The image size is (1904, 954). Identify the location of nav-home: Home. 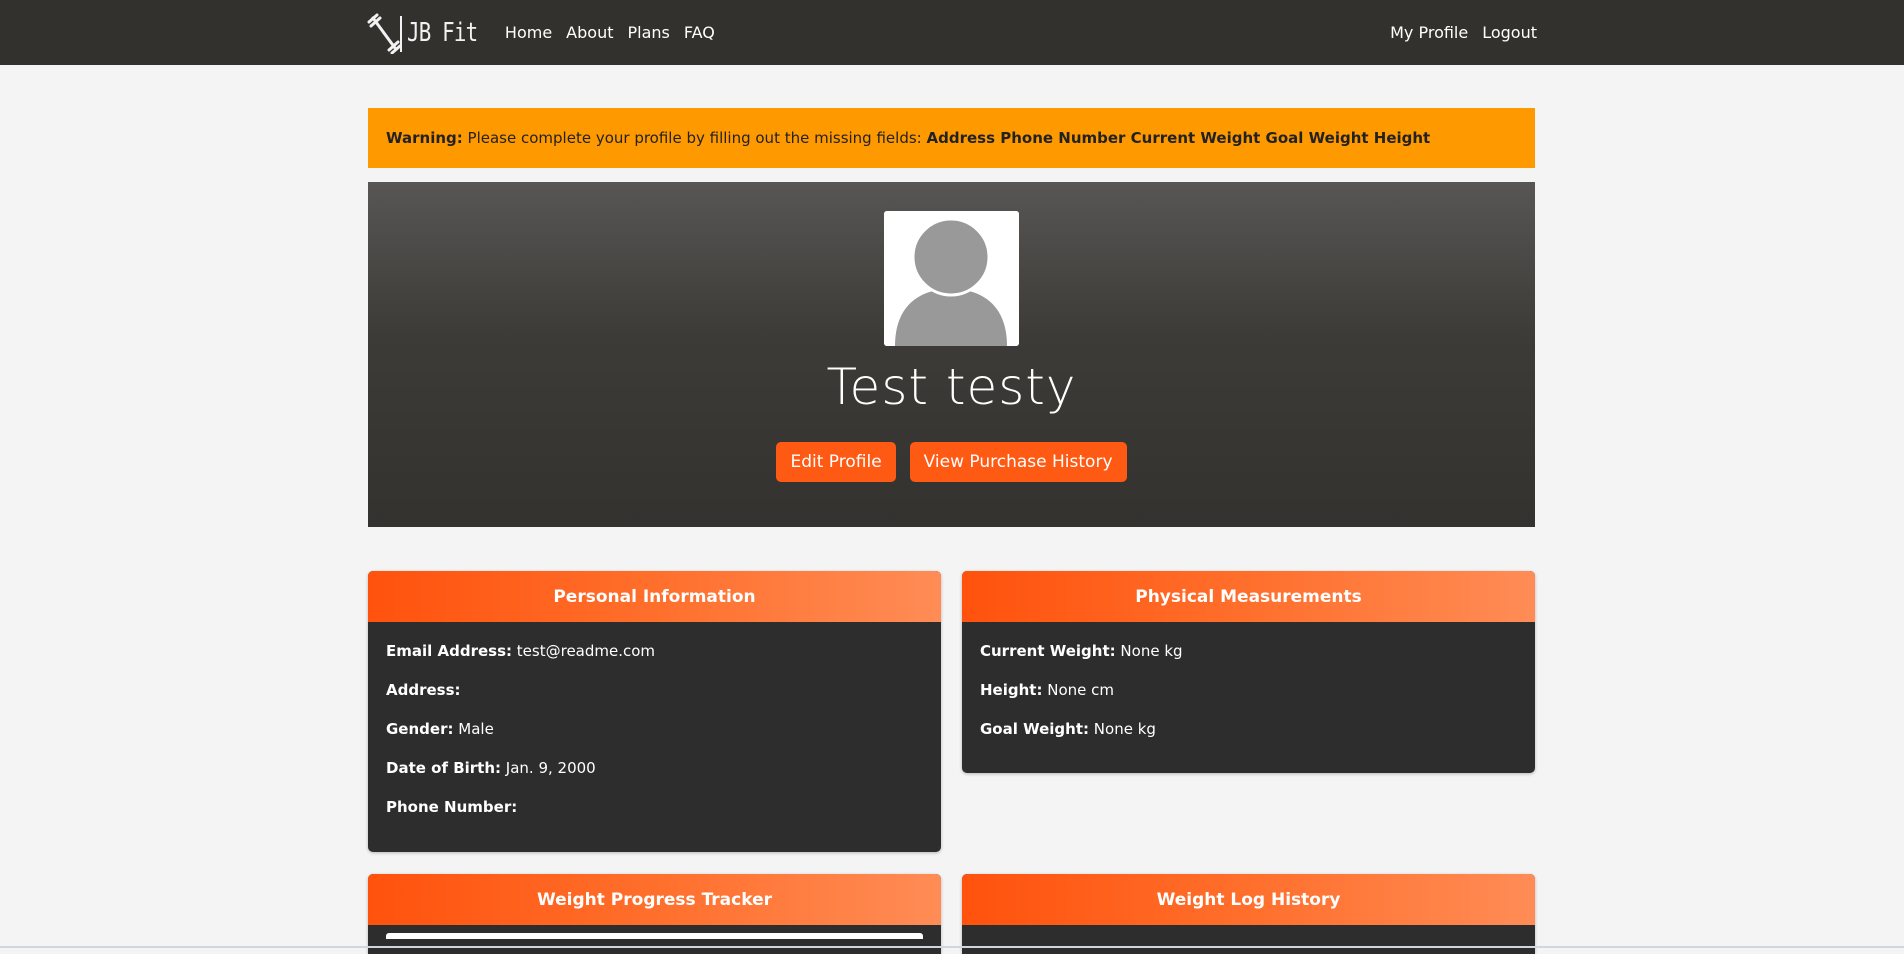
(528, 32).